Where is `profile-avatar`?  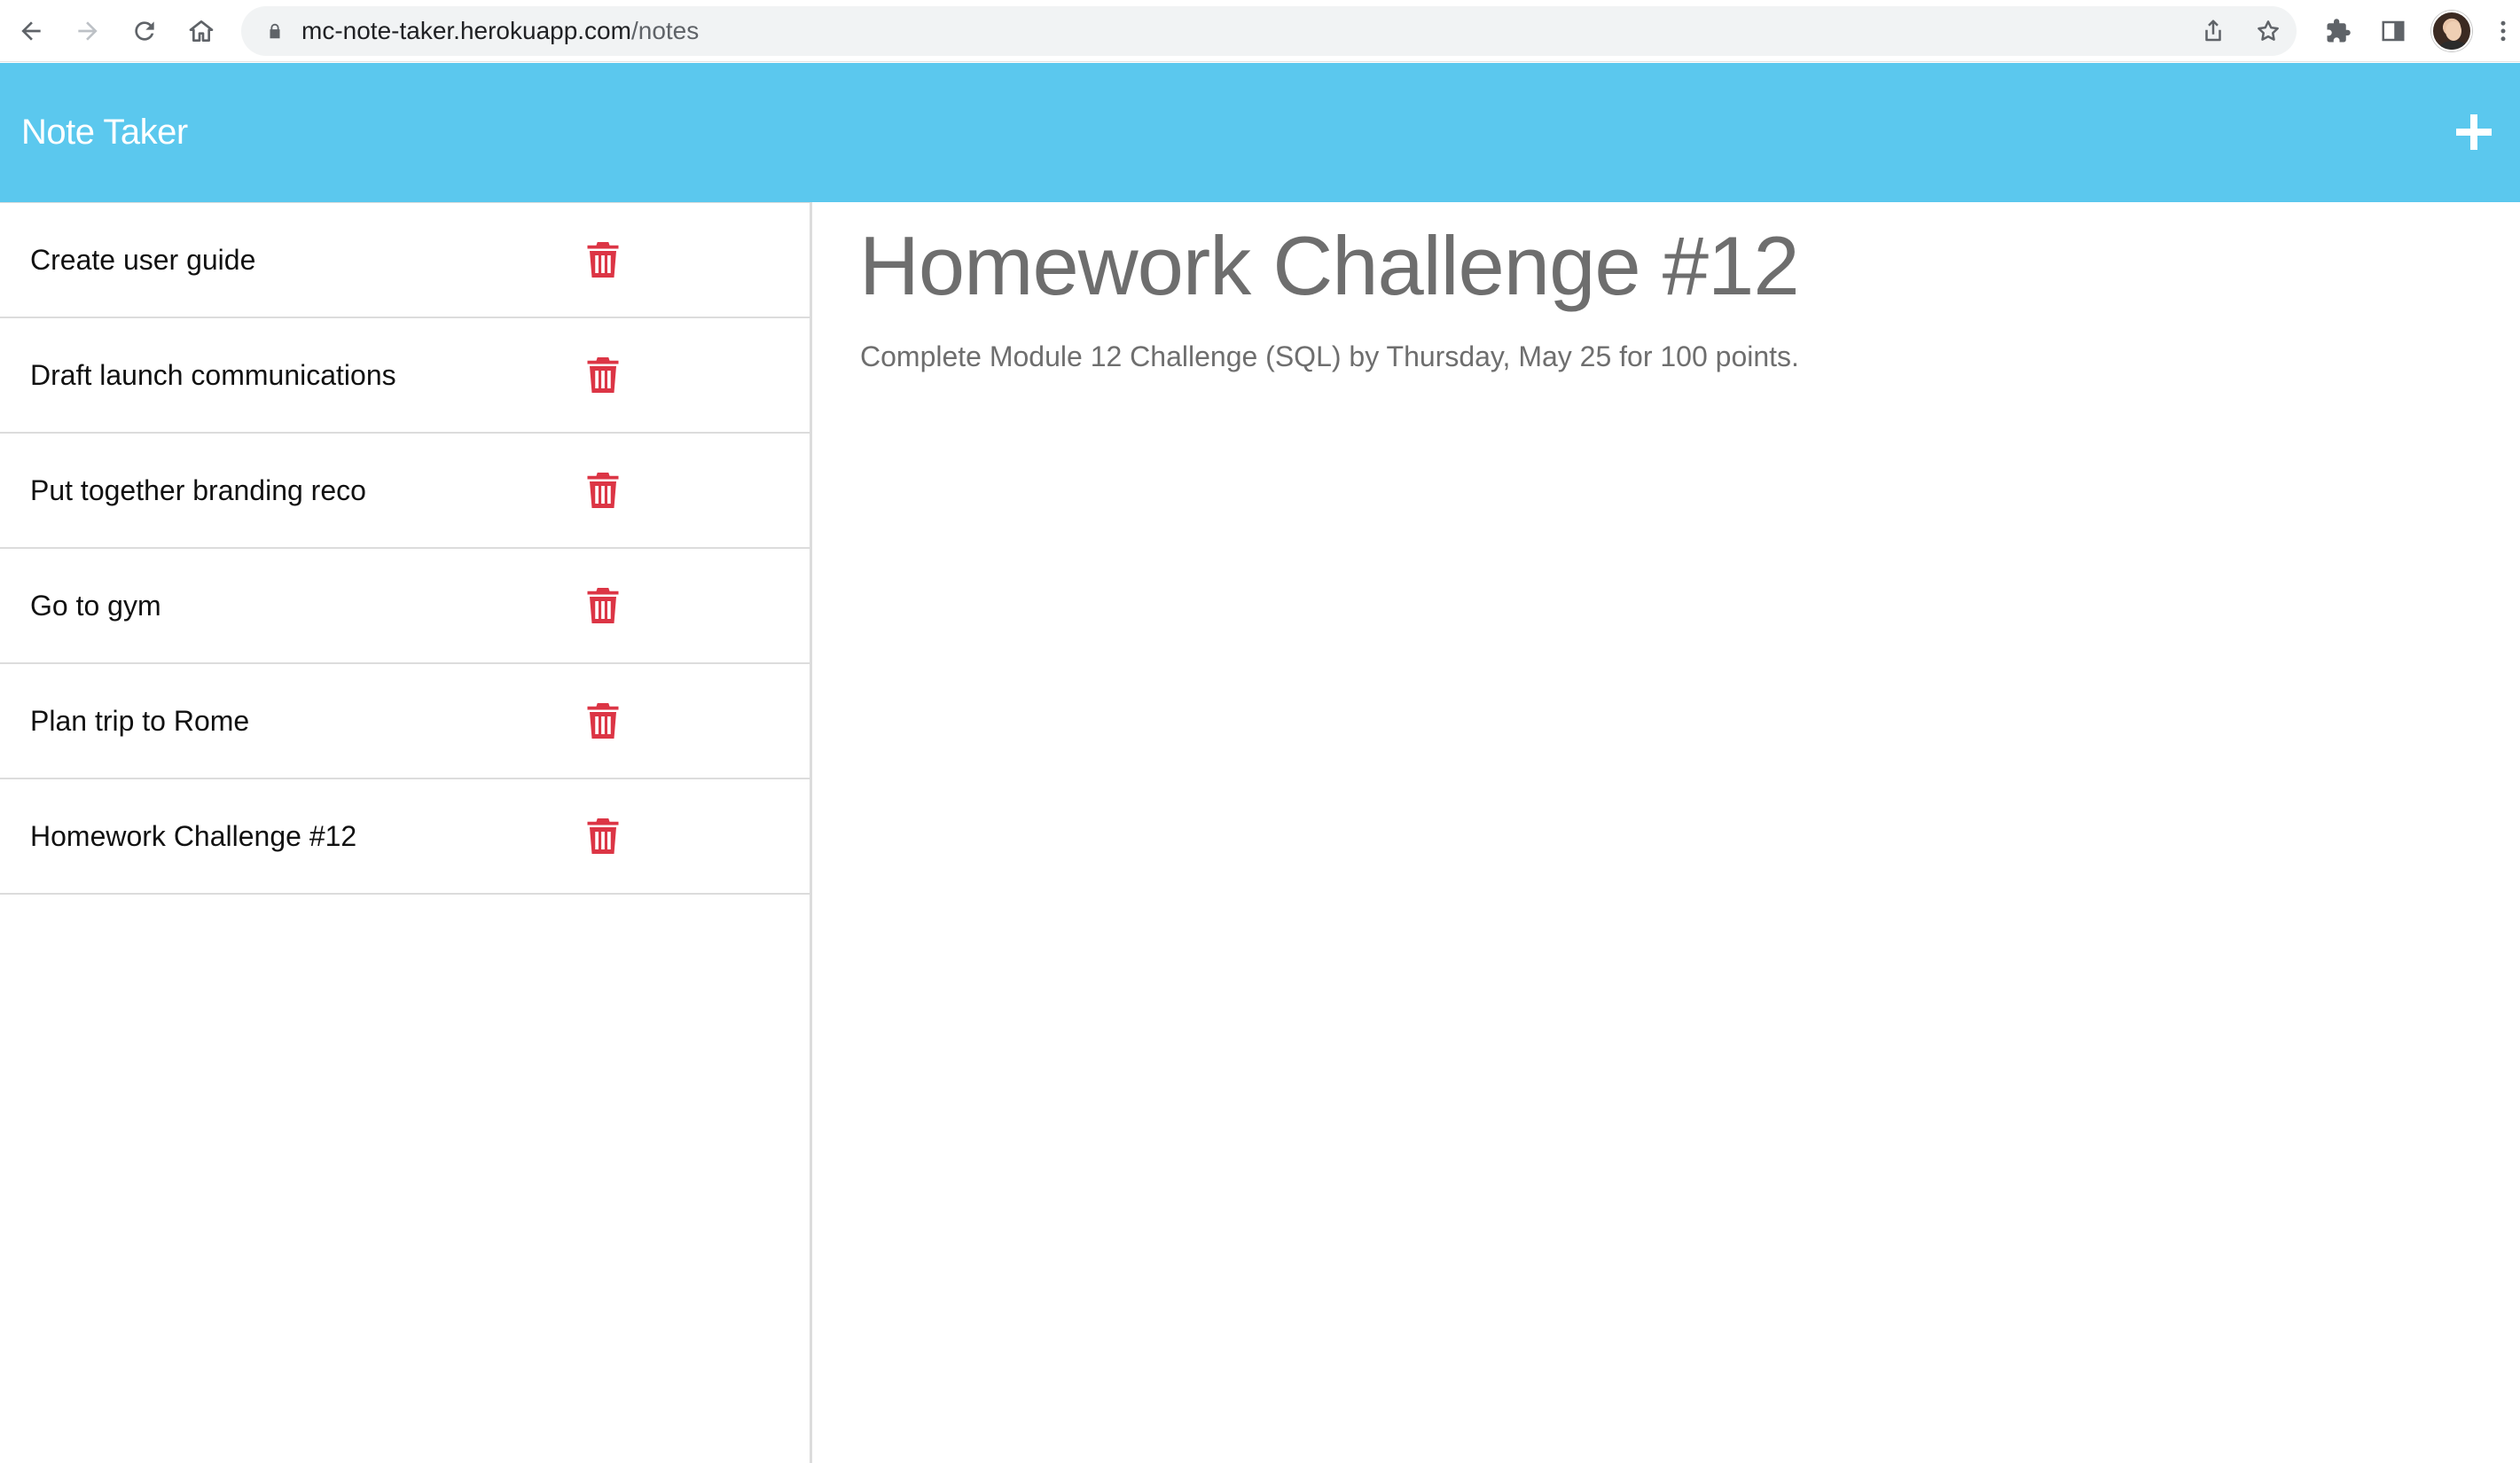 profile-avatar is located at coordinates (2451, 31).